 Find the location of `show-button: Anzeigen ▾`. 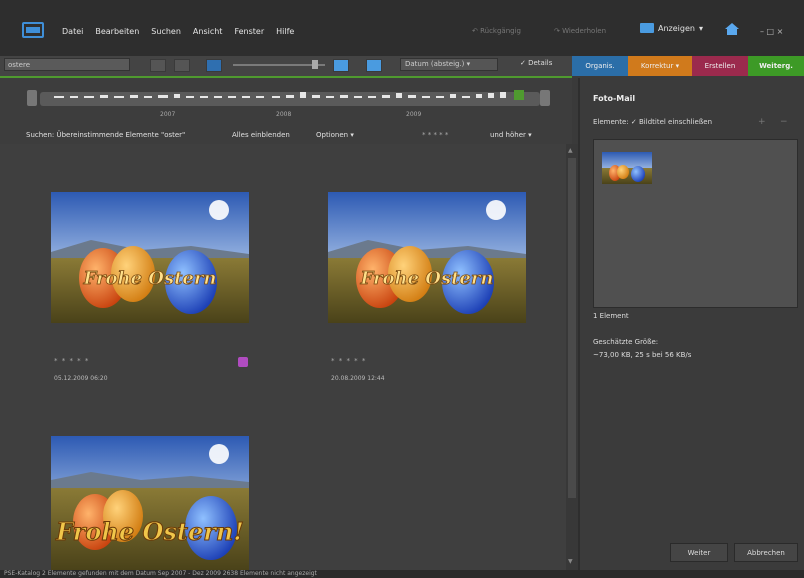

show-button: Anzeigen ▾ is located at coordinates (671, 28).